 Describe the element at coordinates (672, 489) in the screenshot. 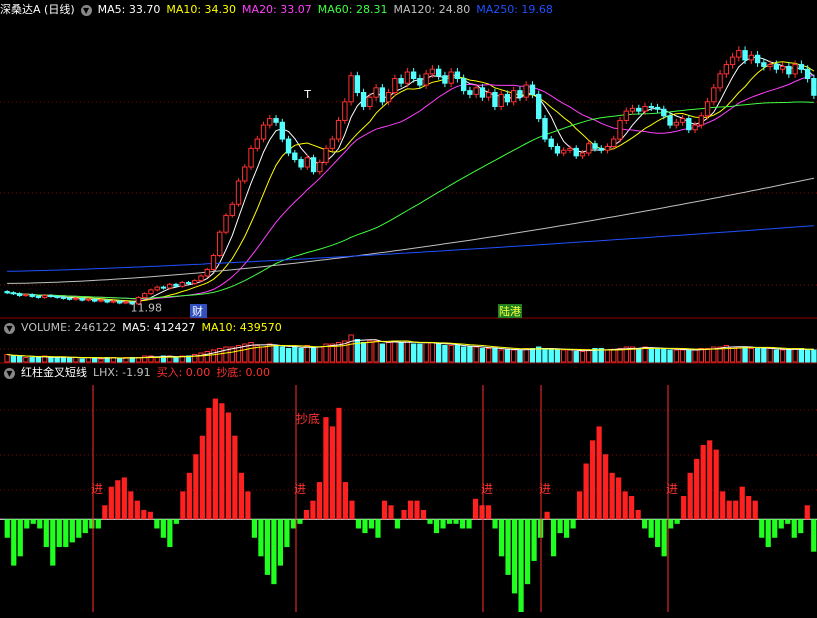

I see `signal-jin-4: 进` at that location.